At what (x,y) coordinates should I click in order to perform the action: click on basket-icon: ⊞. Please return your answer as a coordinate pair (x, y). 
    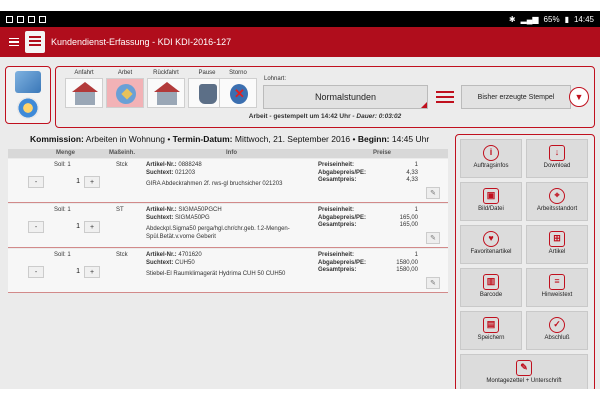
    Looking at the image, I should click on (557, 239).